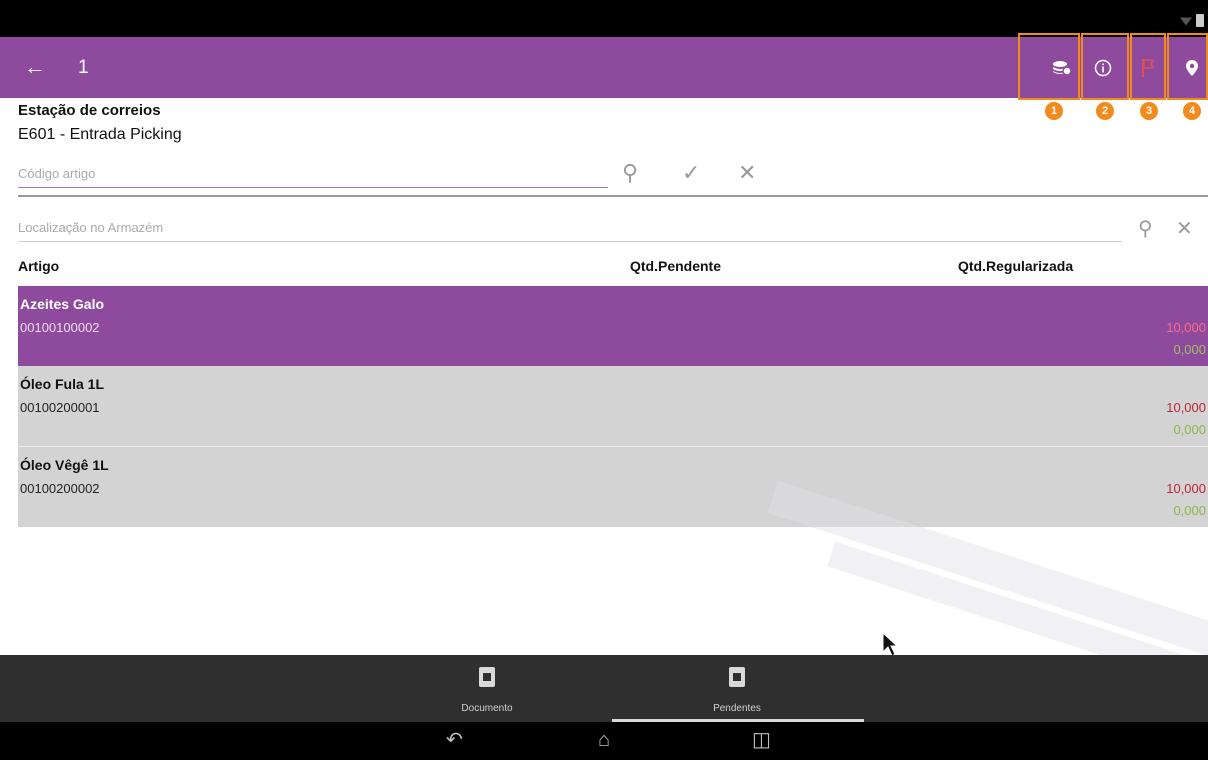 This screenshot has width=1208, height=760. I want to click on location-clear-icon: ✕, so click(1184, 229).